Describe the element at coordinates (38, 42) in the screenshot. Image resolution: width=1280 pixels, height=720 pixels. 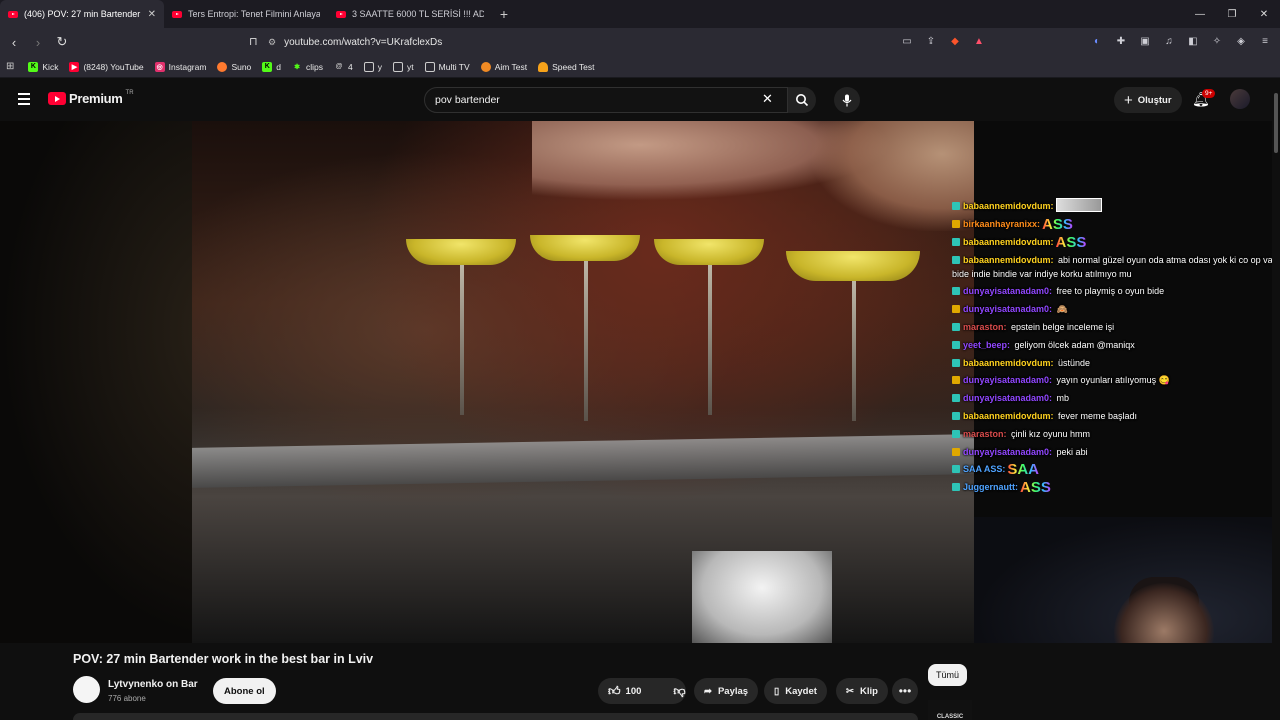
I see `forward-arrow-icon: ›` at that location.